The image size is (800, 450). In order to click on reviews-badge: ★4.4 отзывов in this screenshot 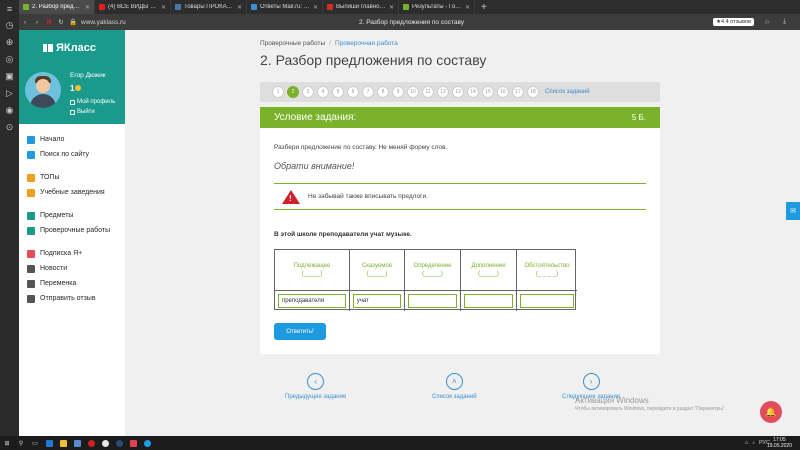, I will do `click(733, 22)`.